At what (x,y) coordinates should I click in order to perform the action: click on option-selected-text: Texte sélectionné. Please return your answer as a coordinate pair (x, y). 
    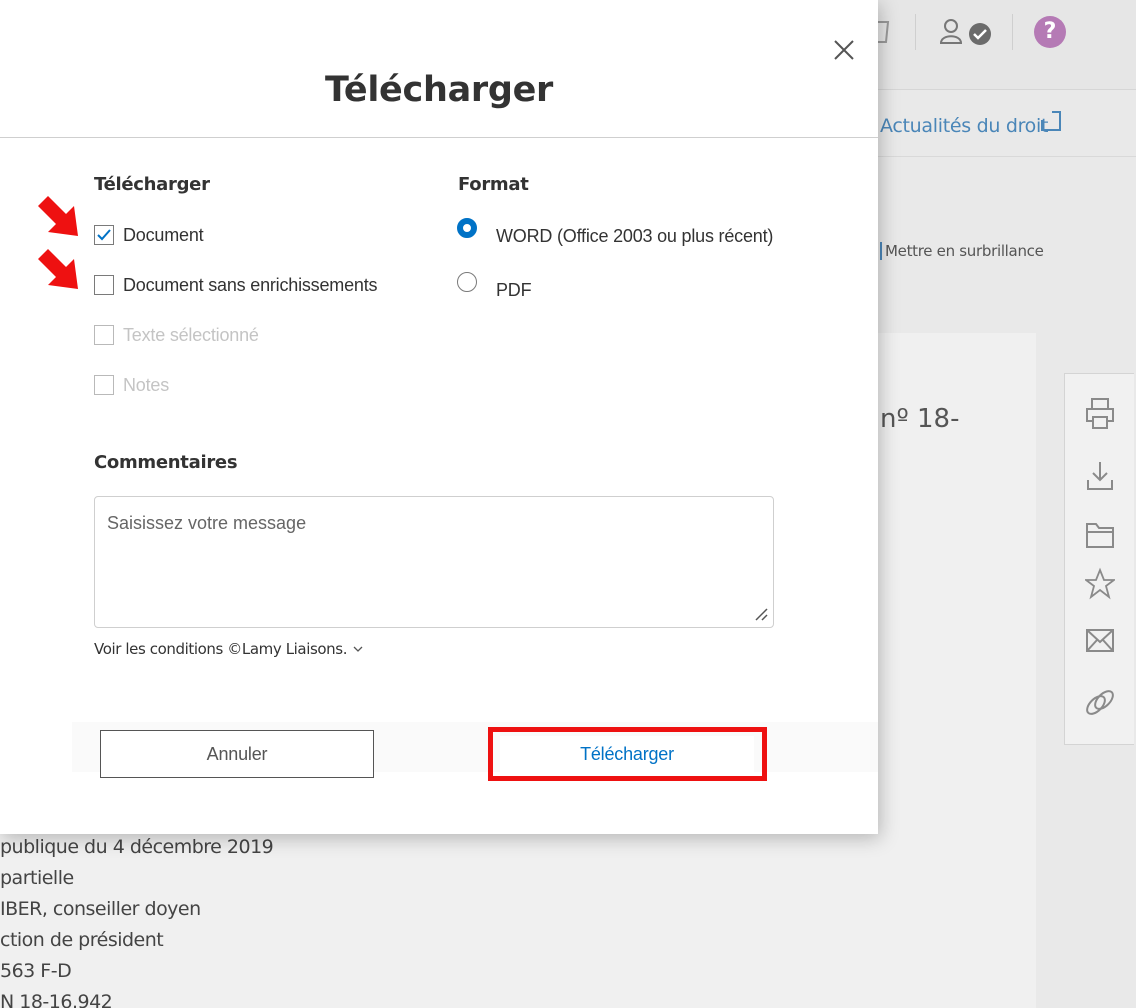
    Looking at the image, I should click on (176, 335).